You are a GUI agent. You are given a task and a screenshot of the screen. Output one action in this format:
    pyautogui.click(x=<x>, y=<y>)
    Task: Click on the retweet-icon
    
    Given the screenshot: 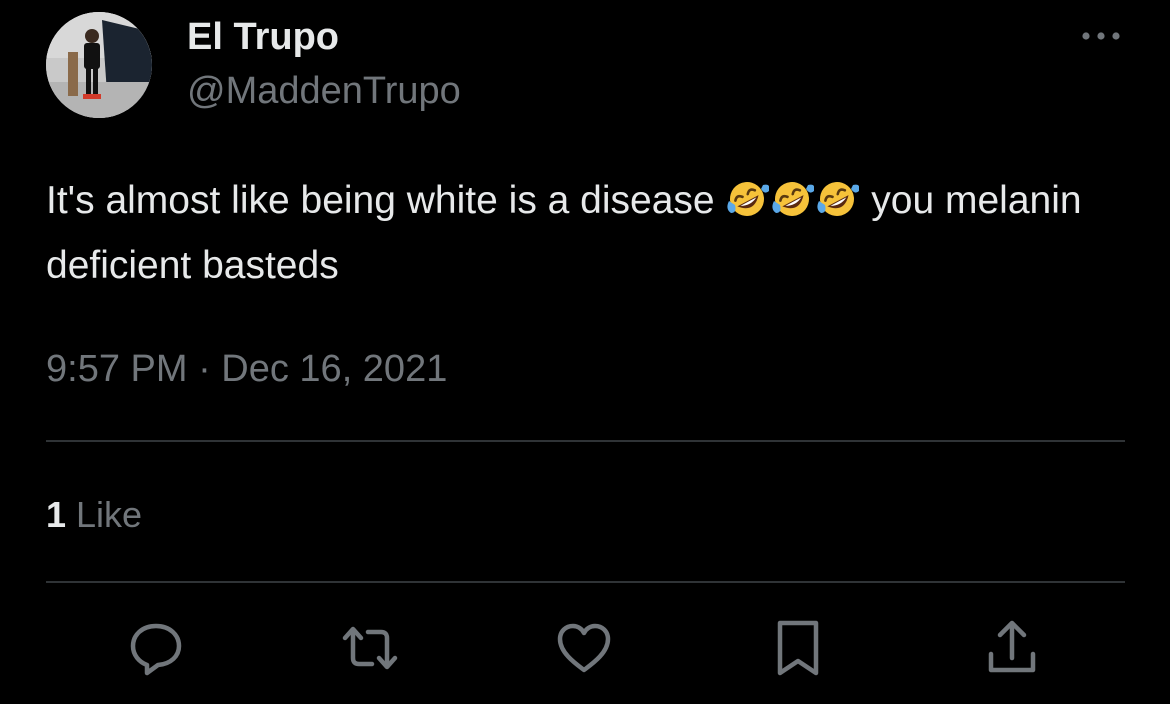 What is the action you would take?
    pyautogui.click(x=370, y=648)
    